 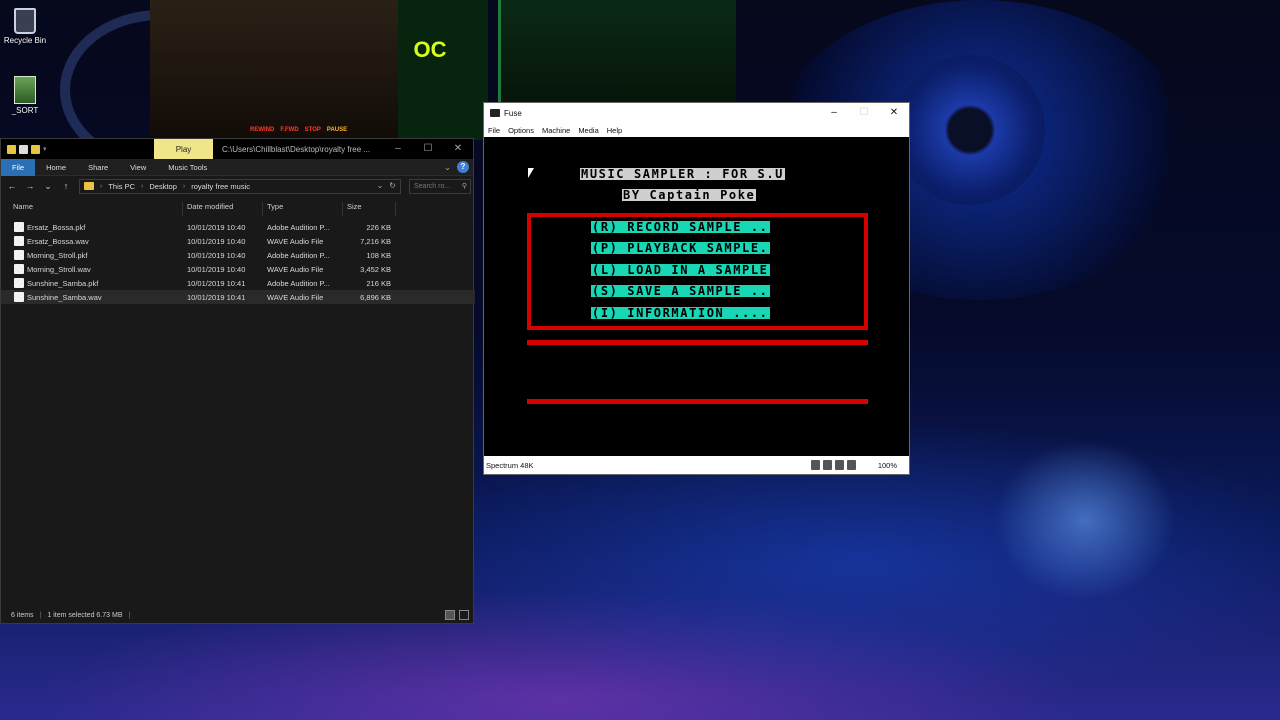 What do you see at coordinates (66, 186) in the screenshot?
I see `up-icon: ↑` at bounding box center [66, 186].